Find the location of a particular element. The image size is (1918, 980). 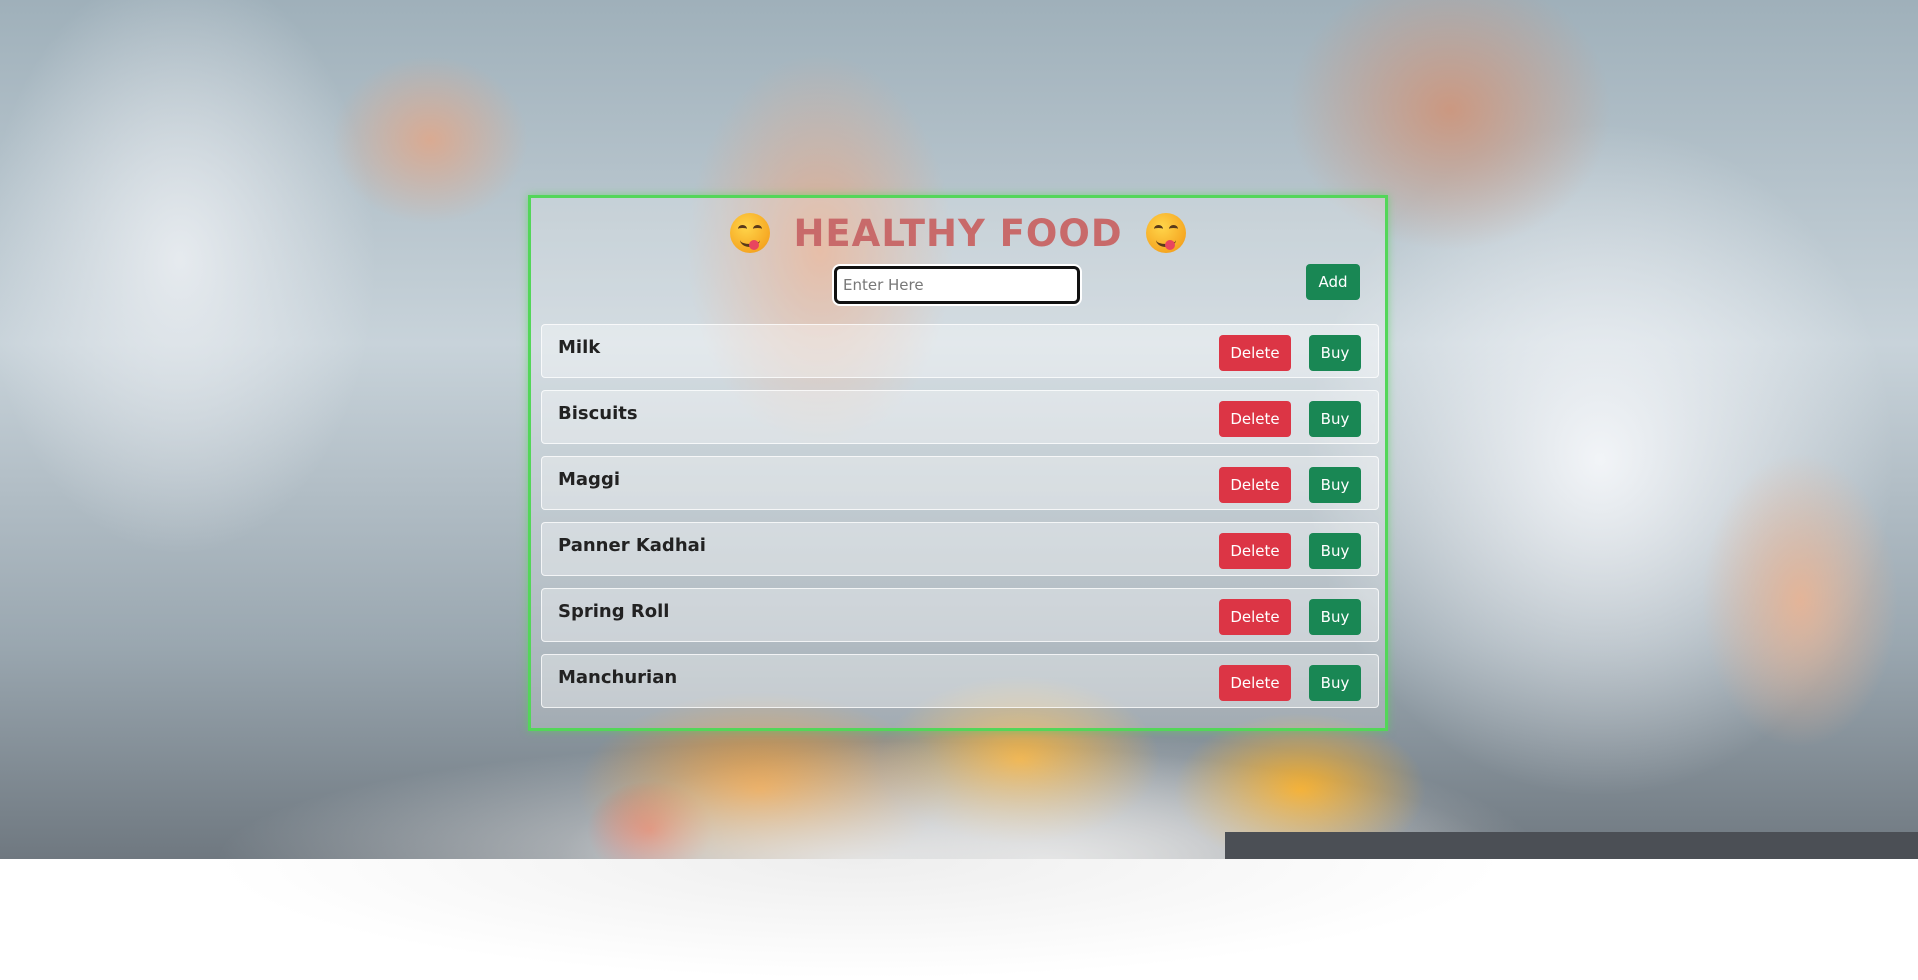

list-item-label: Panner Kadhai is located at coordinates (632, 545).